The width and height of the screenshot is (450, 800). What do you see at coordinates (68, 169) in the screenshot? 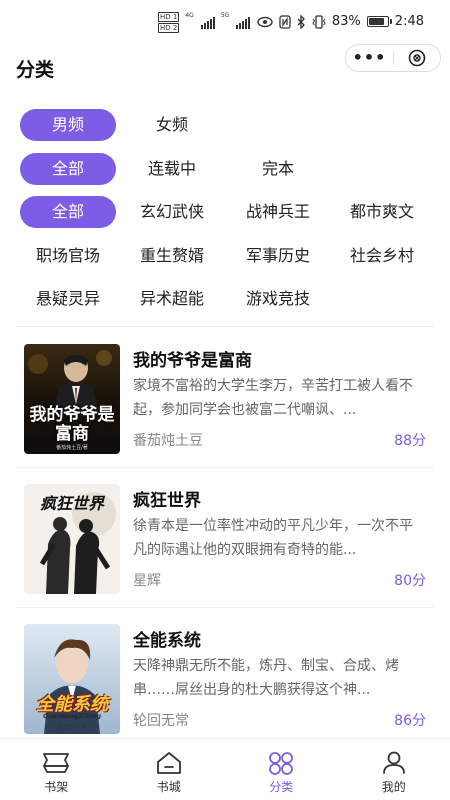
I see `filter-status-all: 全部` at bounding box center [68, 169].